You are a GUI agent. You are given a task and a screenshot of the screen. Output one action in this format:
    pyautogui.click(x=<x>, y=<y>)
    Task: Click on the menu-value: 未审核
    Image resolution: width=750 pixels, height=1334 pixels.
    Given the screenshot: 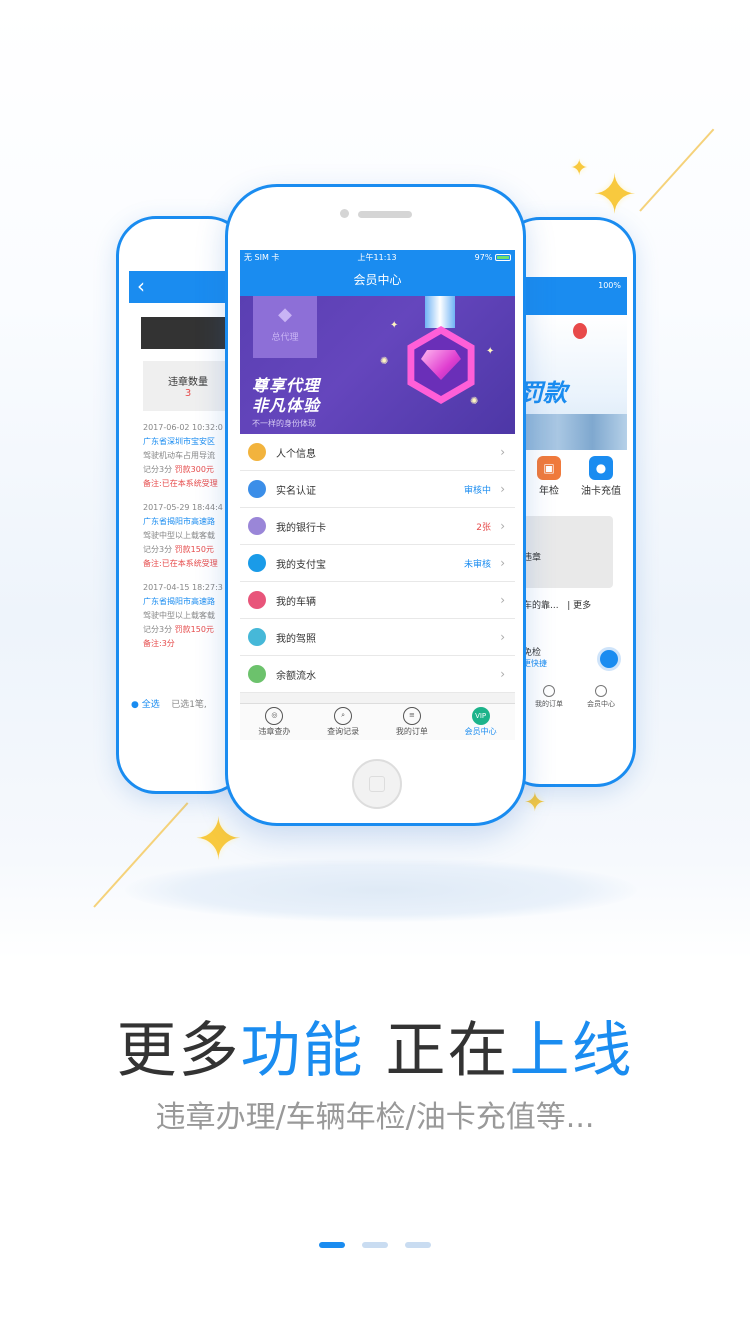 What is the action you would take?
    pyautogui.click(x=477, y=564)
    